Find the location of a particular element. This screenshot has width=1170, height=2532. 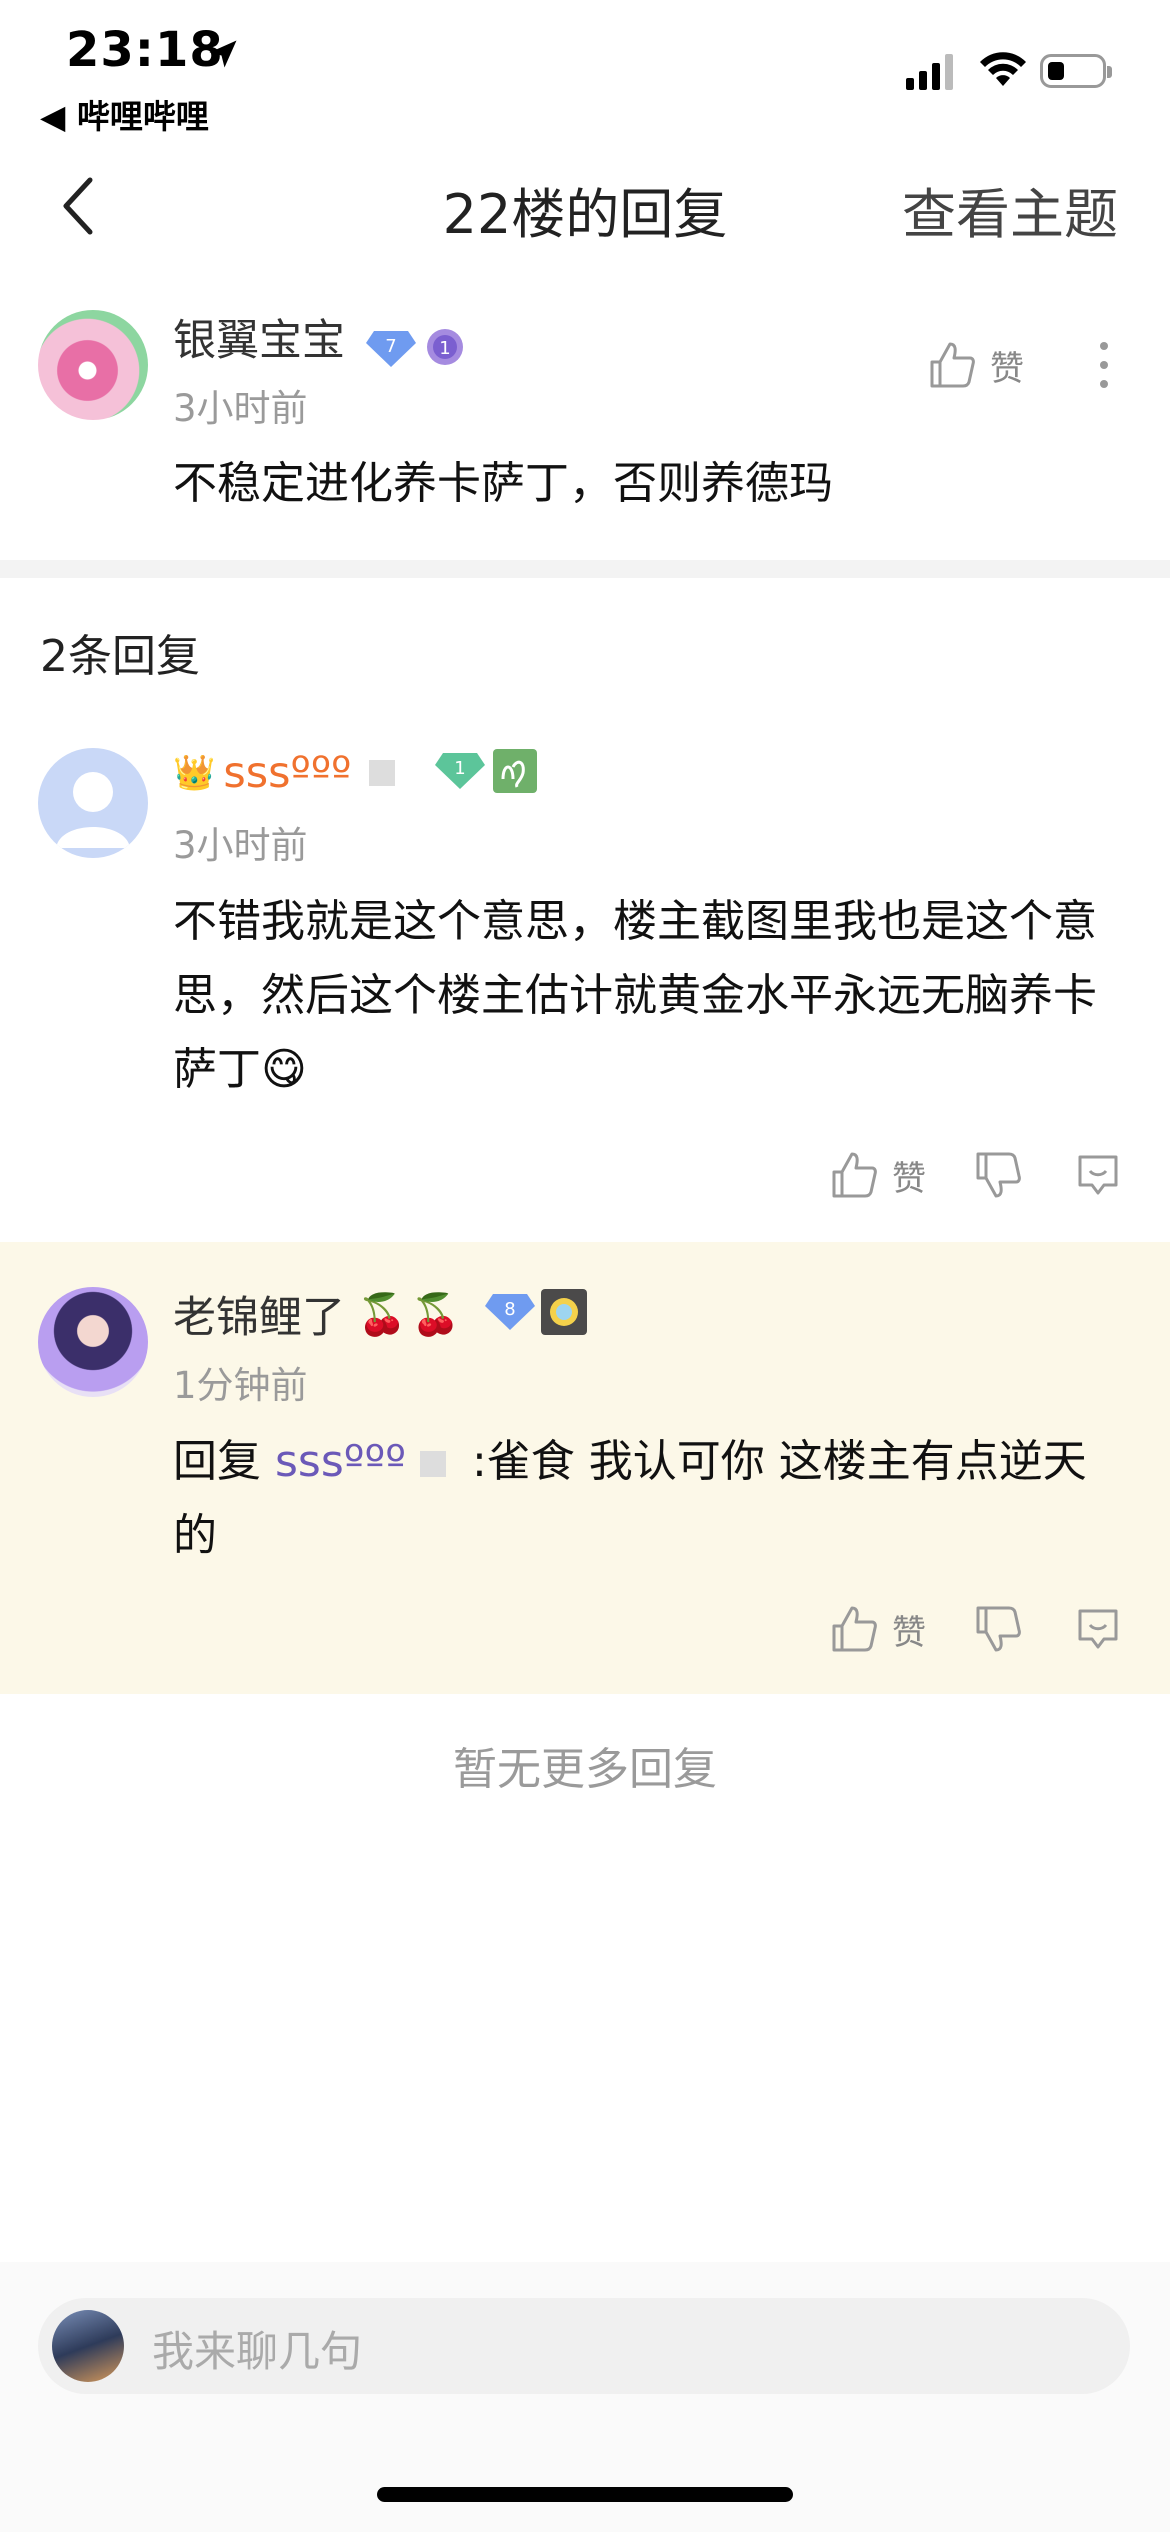

post-content: 不稳定进化养卡萨丁，否则养德玛 is located at coordinates (503, 483).